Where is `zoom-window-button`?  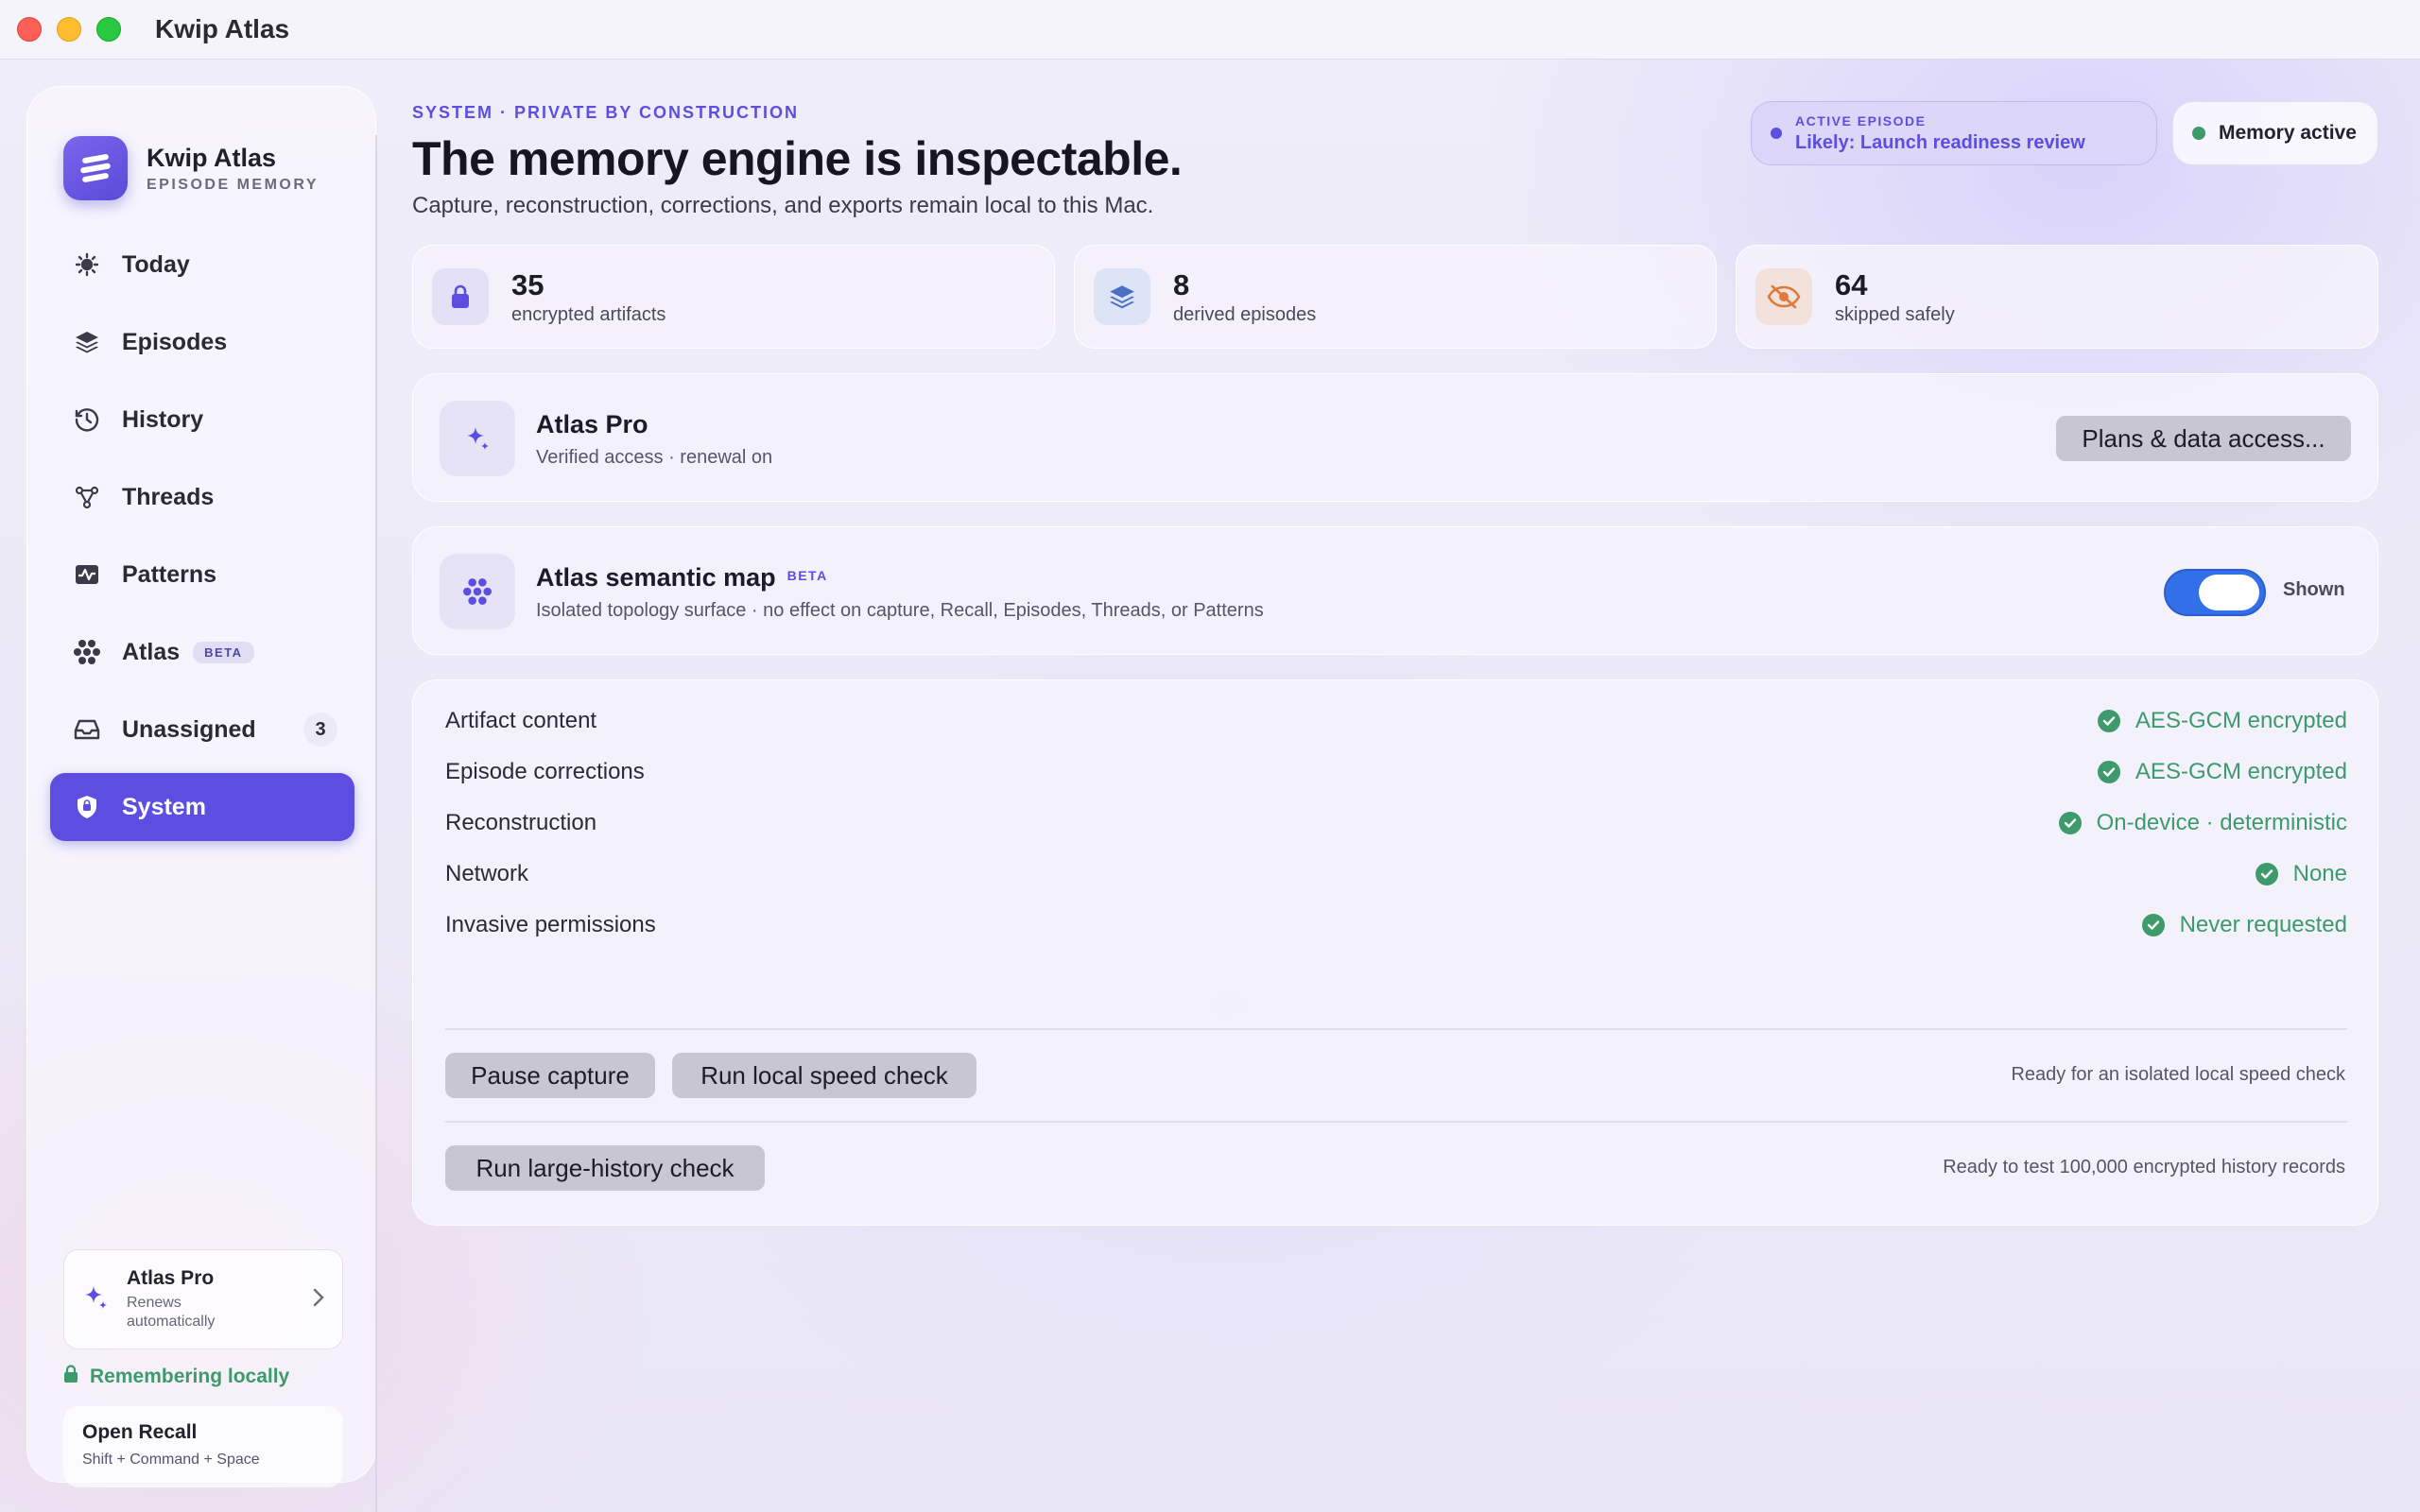 zoom-window-button is located at coordinates (108, 29).